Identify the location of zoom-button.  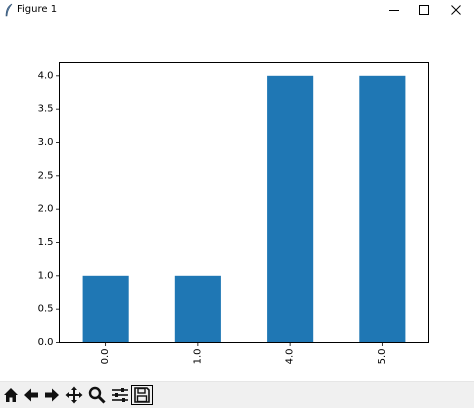
(97, 395).